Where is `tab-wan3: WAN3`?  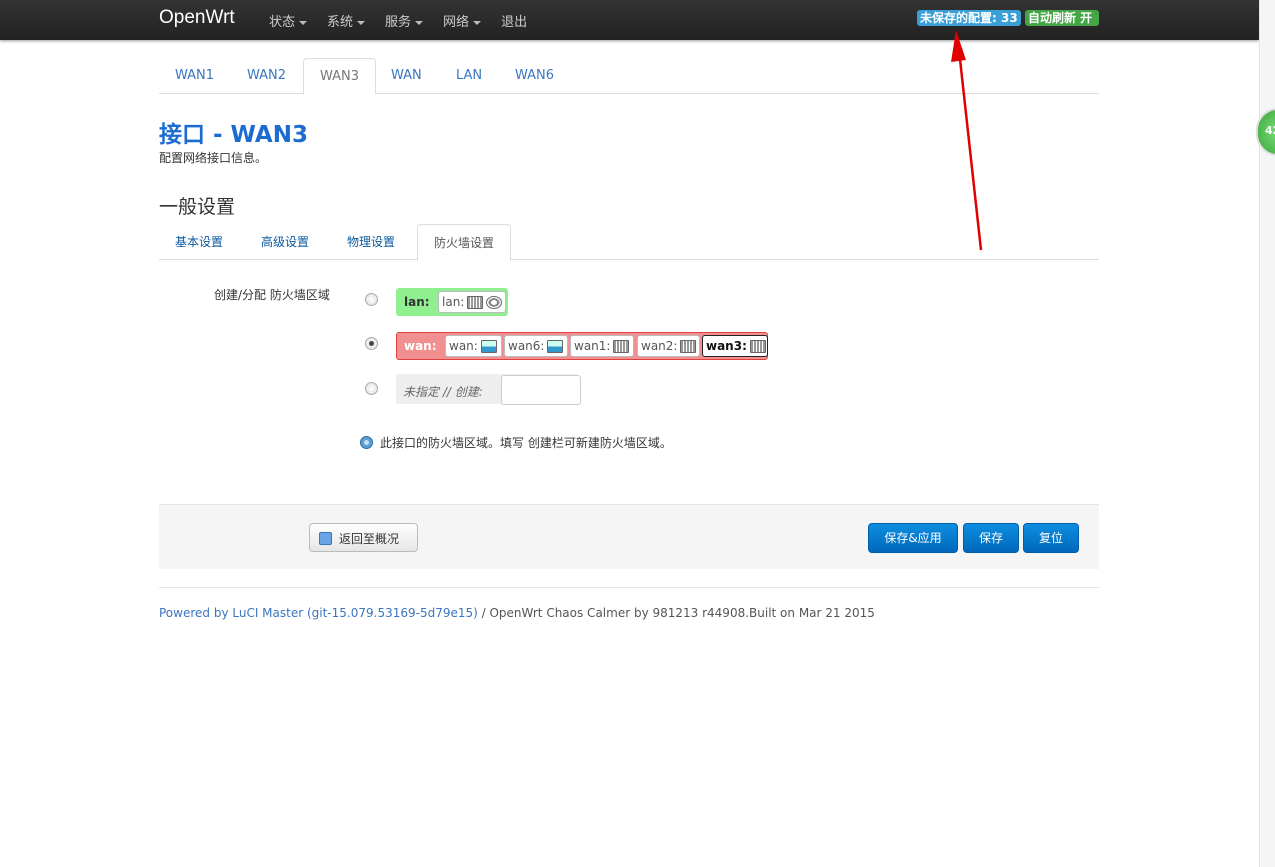
tab-wan3: WAN3 is located at coordinates (340, 76).